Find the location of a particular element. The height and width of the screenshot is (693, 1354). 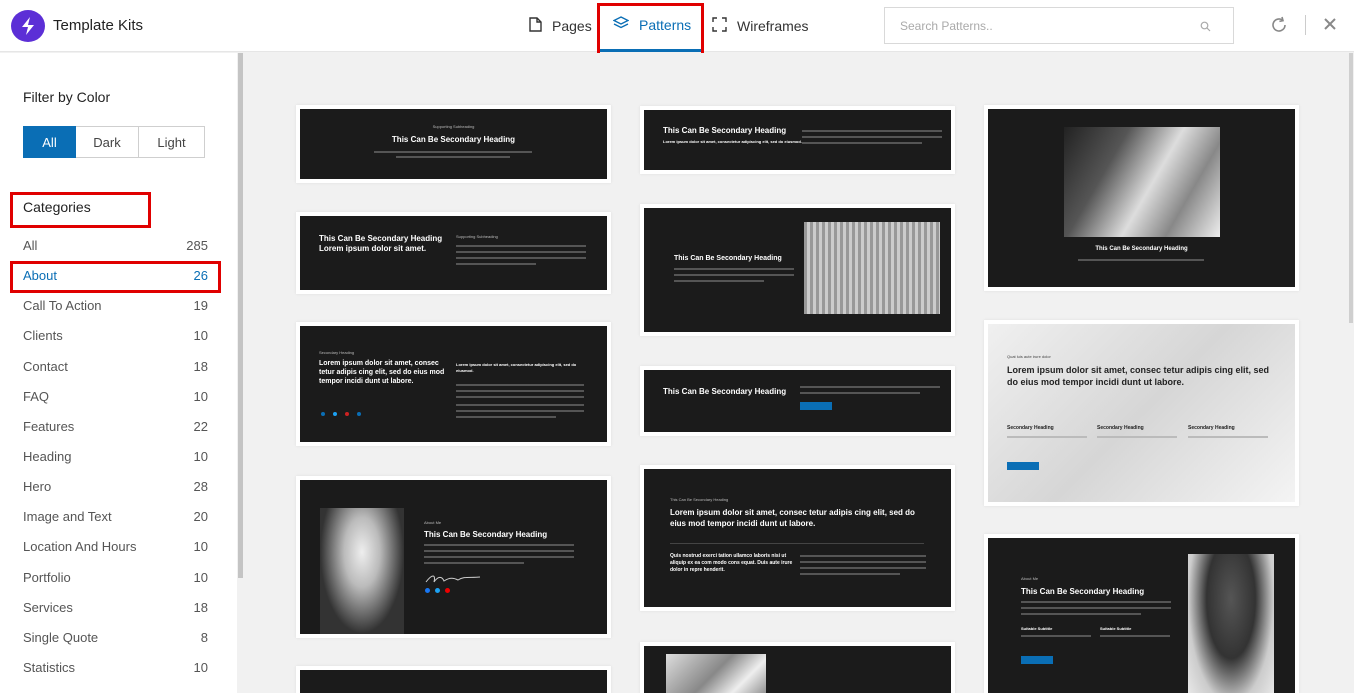

category-item-faq: FAQ 10 is located at coordinates (115, 397).